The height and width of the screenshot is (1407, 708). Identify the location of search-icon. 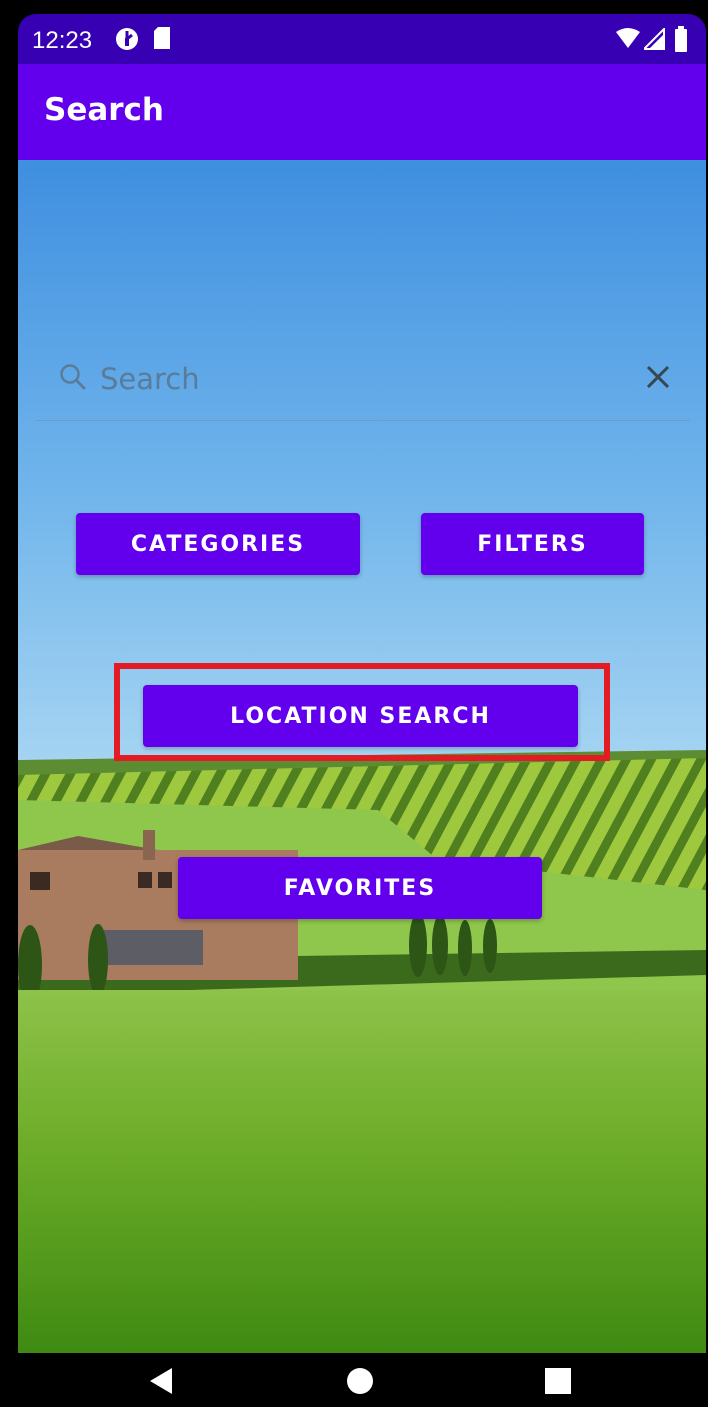
(73, 379).